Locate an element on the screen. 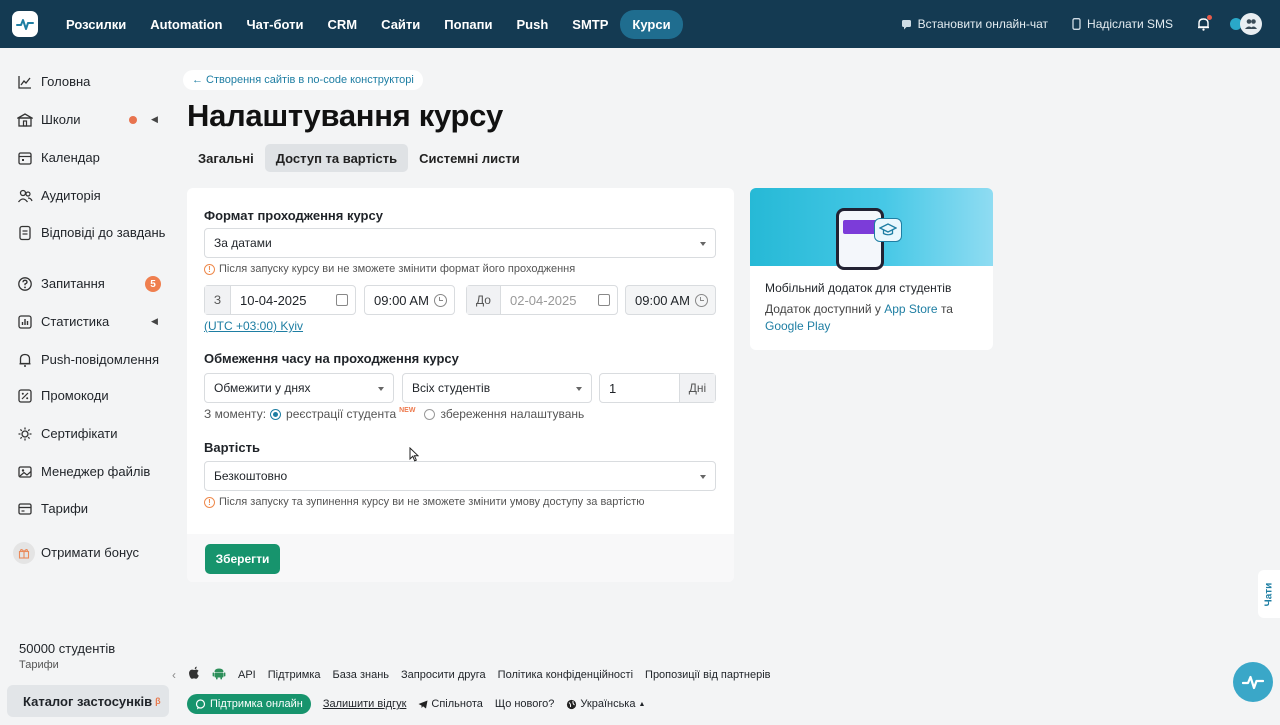 This screenshot has height=725, width=1280. support-chat-fab-icon is located at coordinates (1253, 682).